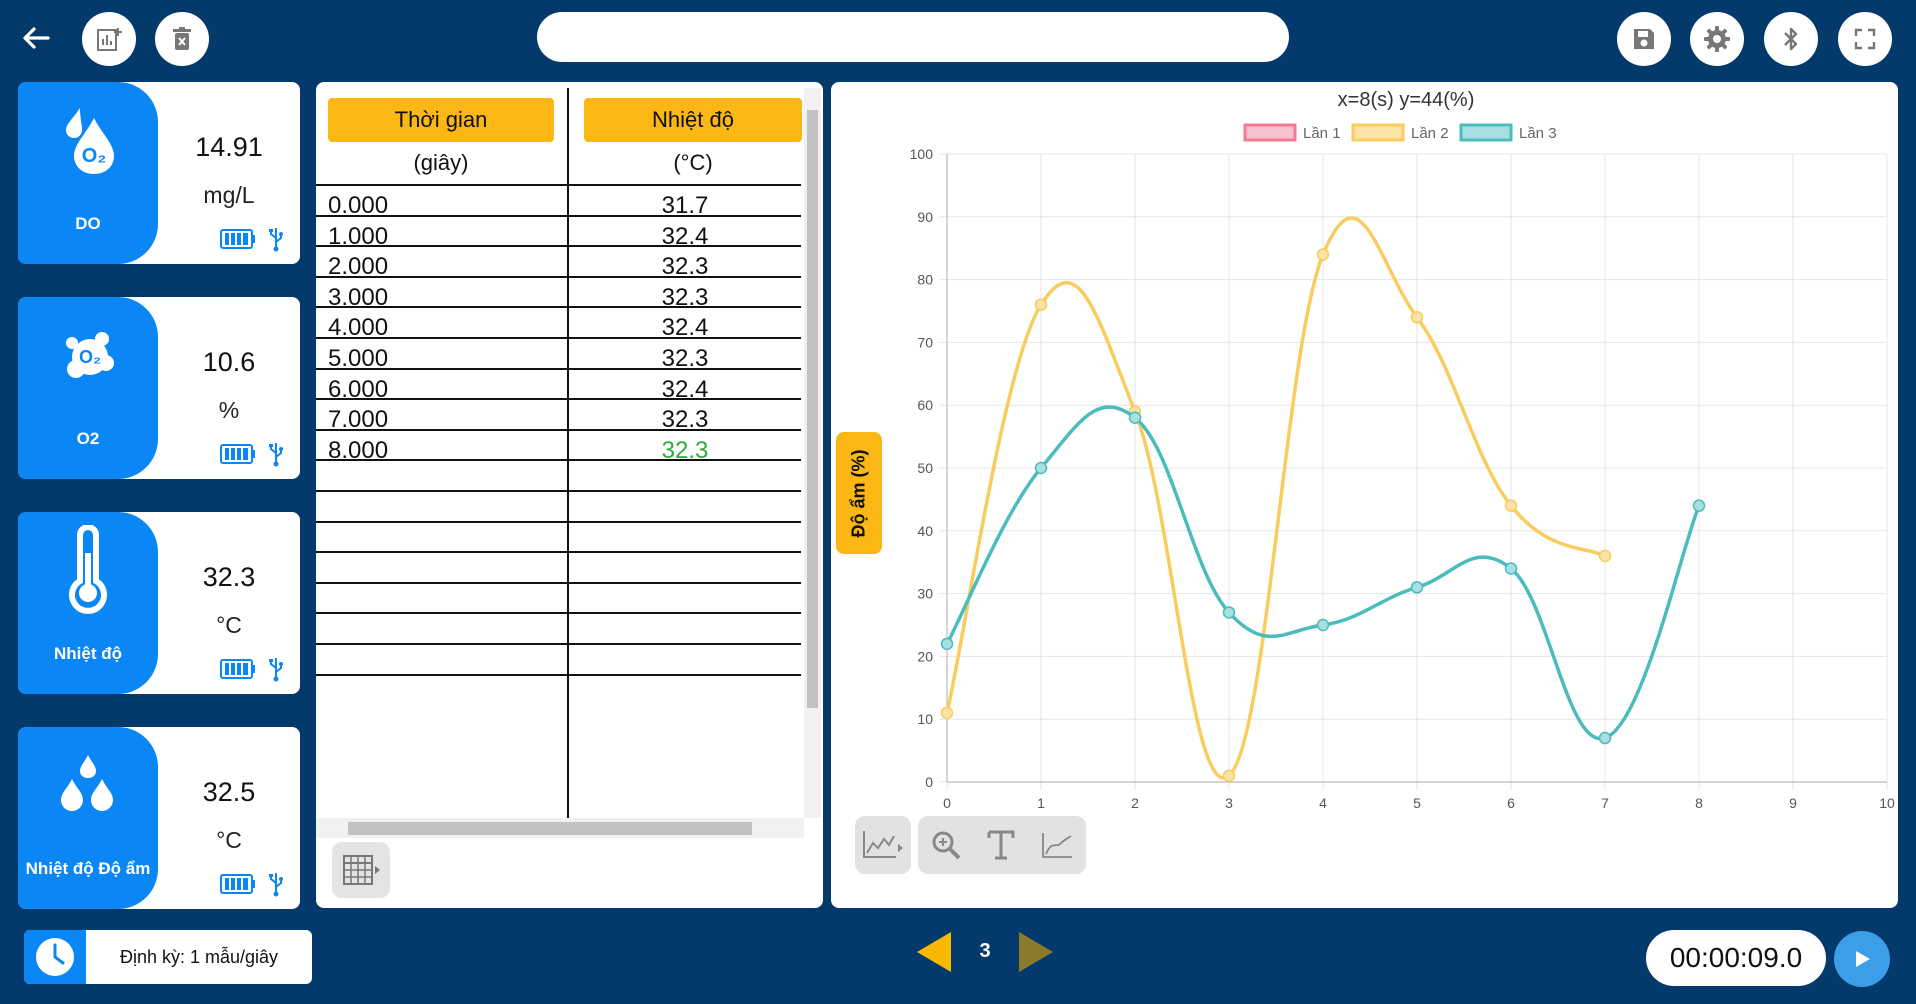  I want to click on back-arrow-icon, so click(36, 38).